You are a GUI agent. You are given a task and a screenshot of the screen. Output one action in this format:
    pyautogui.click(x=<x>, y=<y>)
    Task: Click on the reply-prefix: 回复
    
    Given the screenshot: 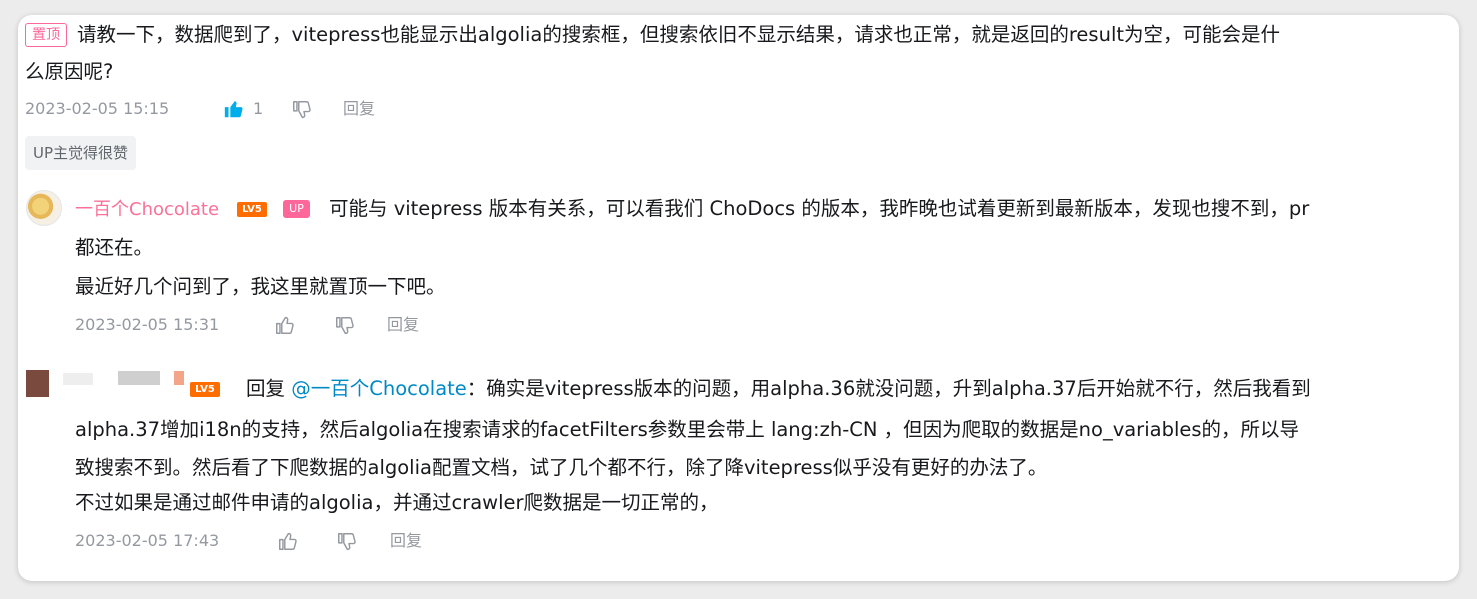 What is the action you would take?
    pyautogui.click(x=266, y=388)
    